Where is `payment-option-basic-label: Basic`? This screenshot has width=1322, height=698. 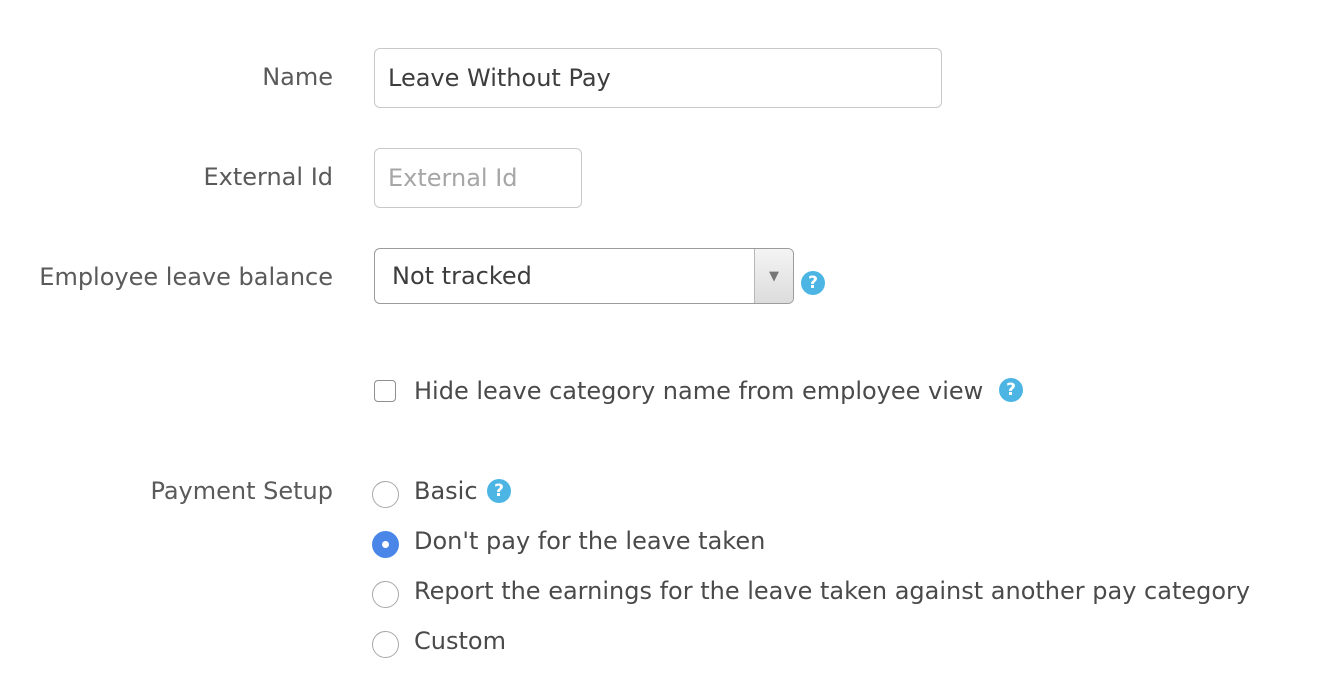 payment-option-basic-label: Basic is located at coordinates (446, 491).